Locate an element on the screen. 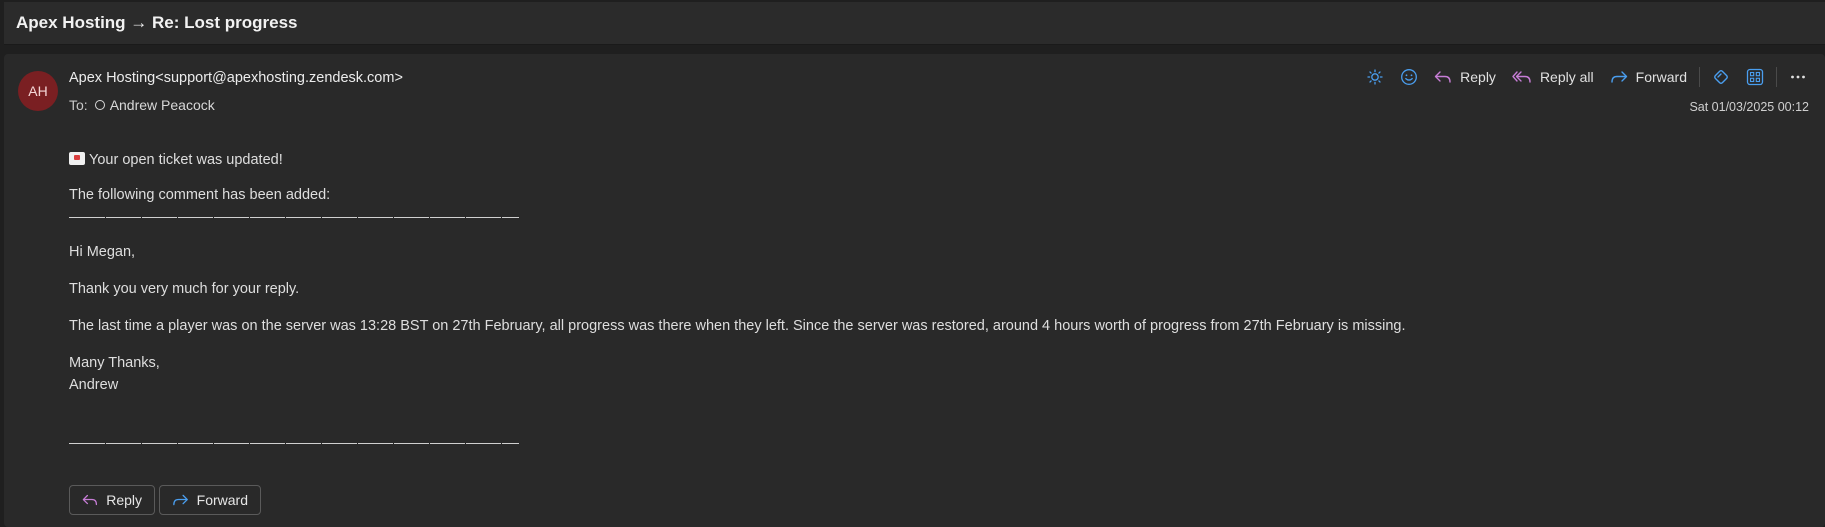 This screenshot has width=1825, height=527. emoji-icon is located at coordinates (1409, 77).